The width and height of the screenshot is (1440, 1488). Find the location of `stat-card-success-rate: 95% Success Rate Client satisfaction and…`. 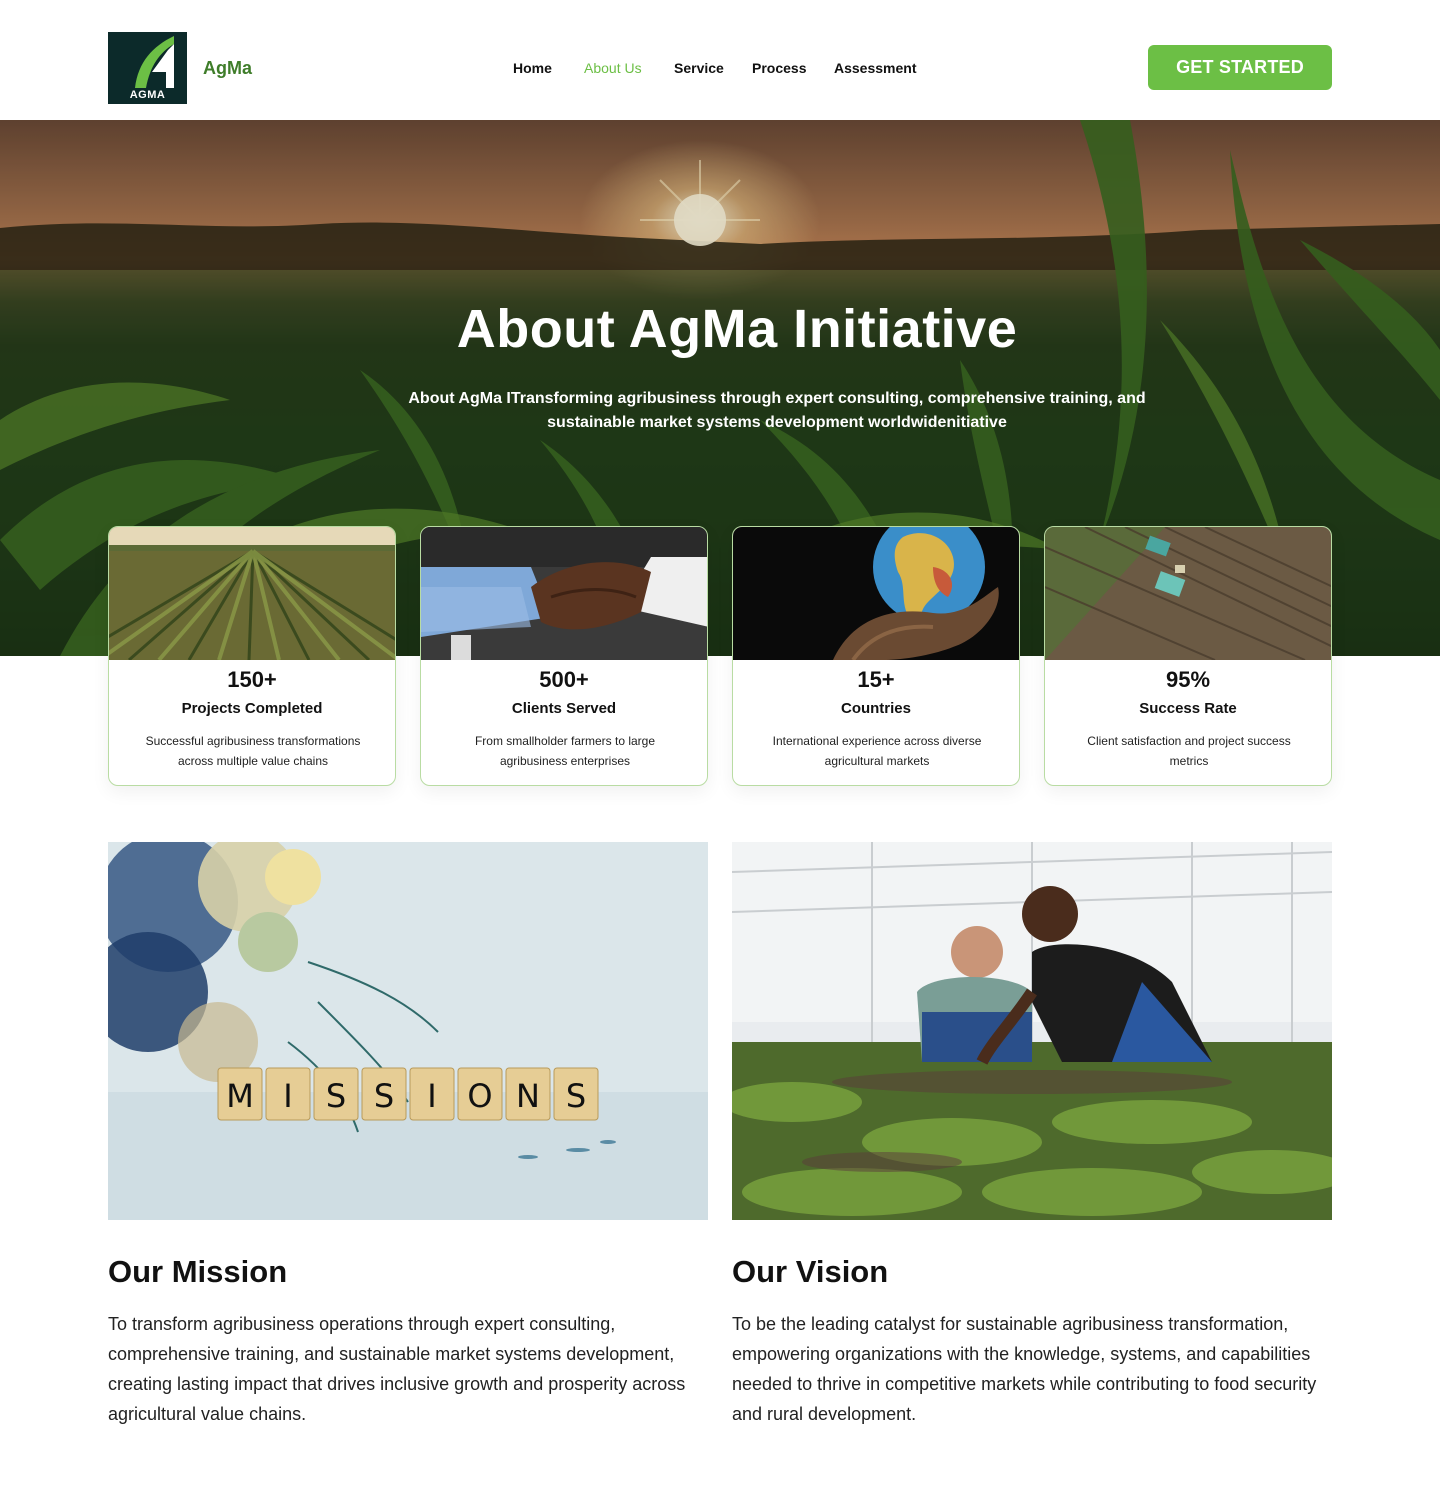

stat-card-success-rate: 95% Success Rate Client satisfaction and… is located at coordinates (1188, 656).